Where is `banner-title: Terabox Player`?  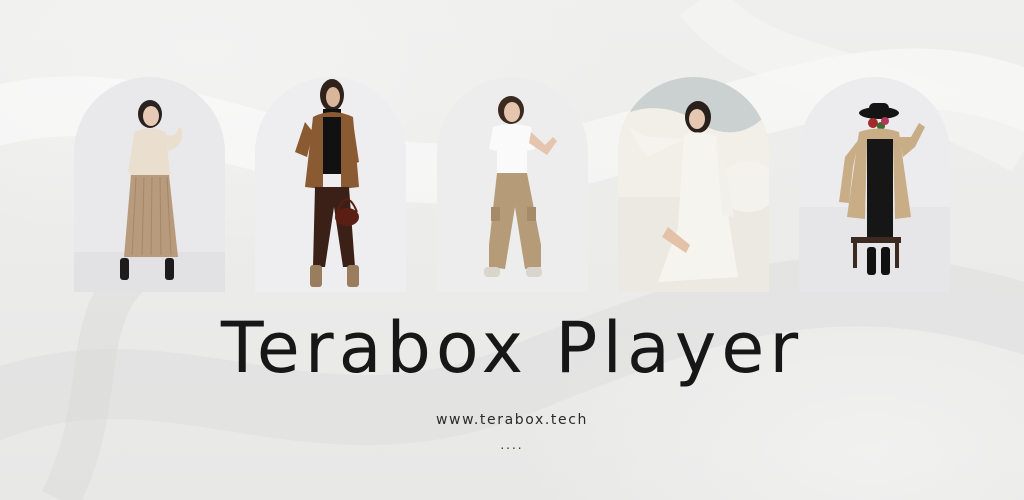 banner-title: Terabox Player is located at coordinates (512, 348).